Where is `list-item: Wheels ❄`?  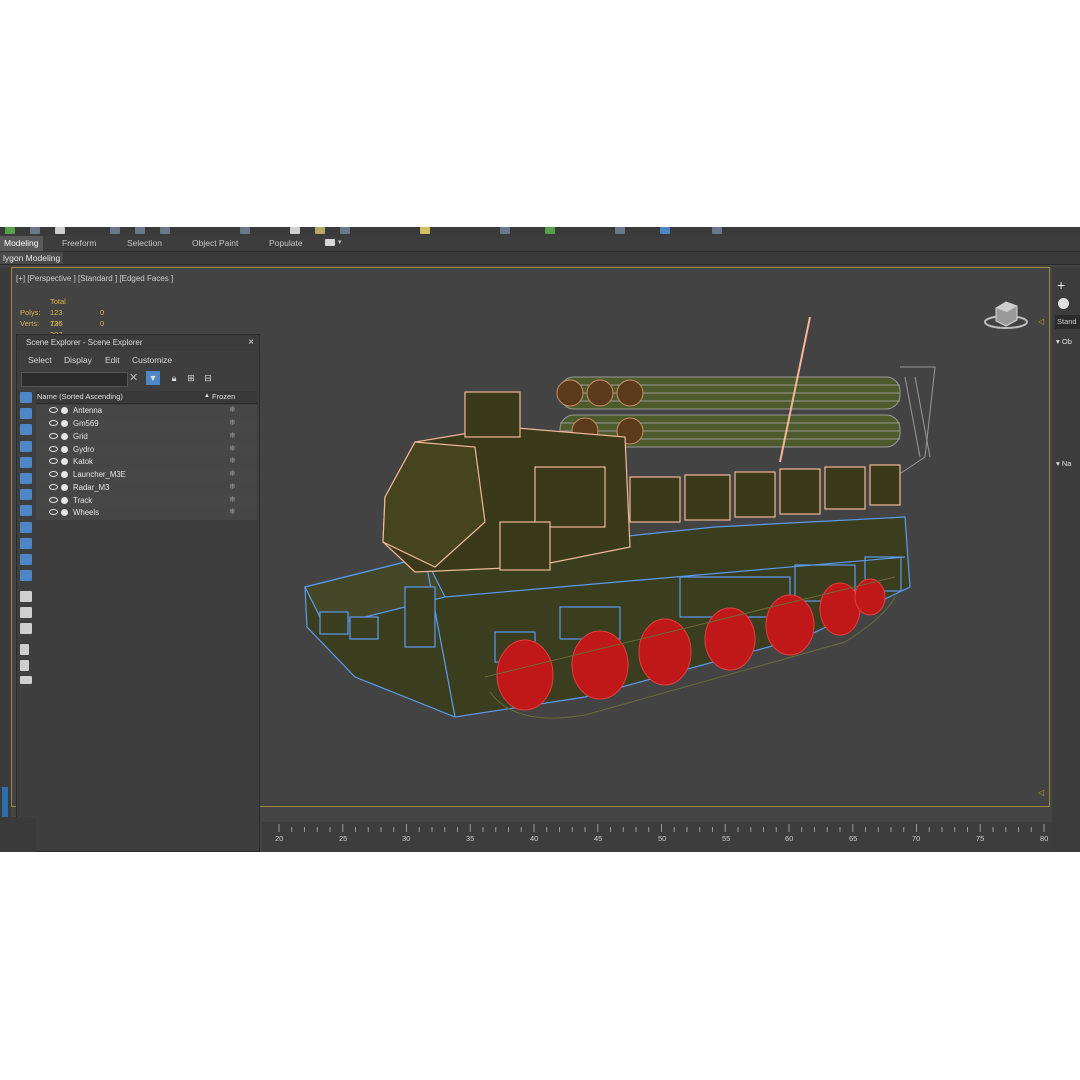 list-item: Wheels ❄ is located at coordinates (146, 513).